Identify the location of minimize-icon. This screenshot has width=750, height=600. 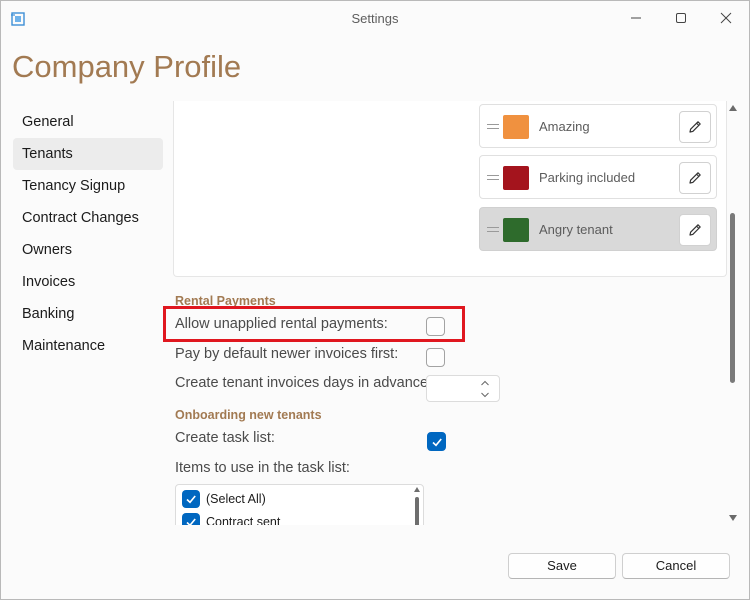
(636, 18).